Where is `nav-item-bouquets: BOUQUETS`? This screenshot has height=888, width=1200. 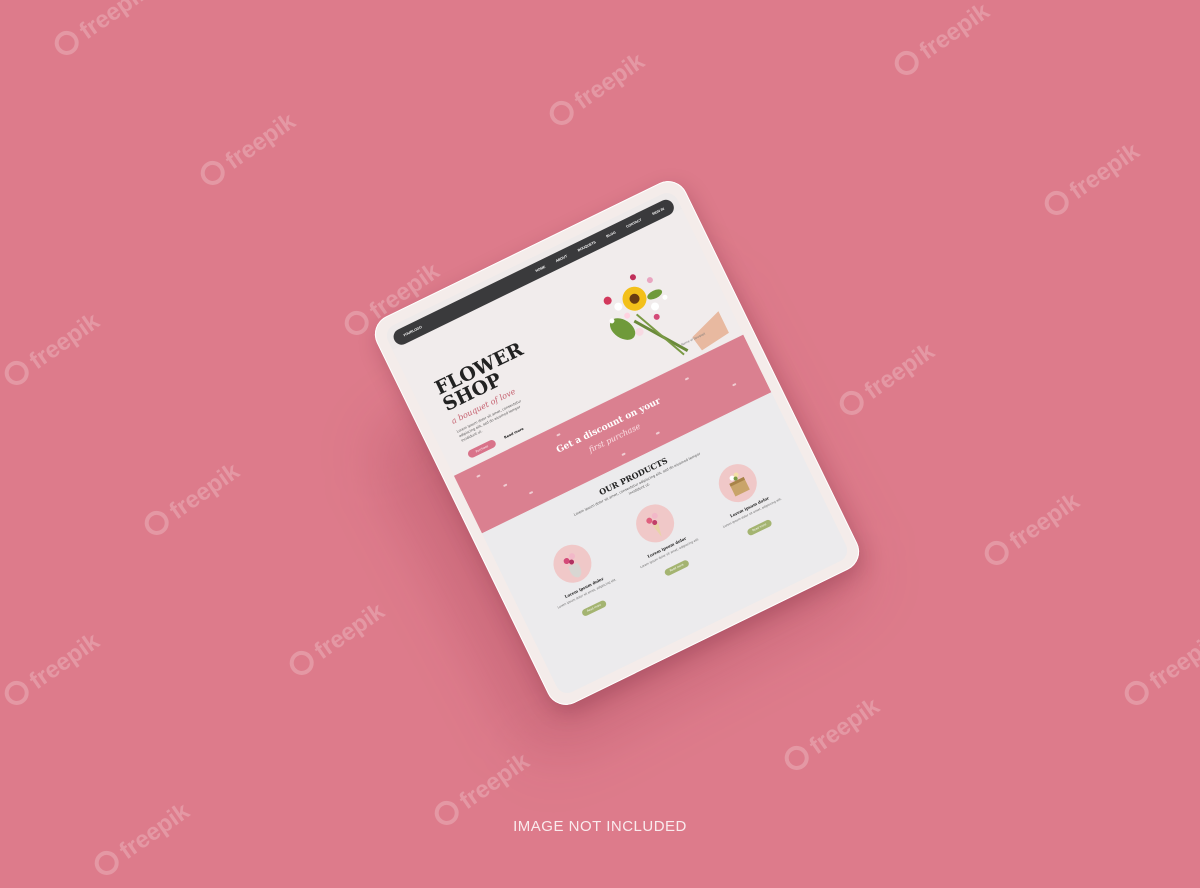 nav-item-bouquets: BOUQUETS is located at coordinates (587, 246).